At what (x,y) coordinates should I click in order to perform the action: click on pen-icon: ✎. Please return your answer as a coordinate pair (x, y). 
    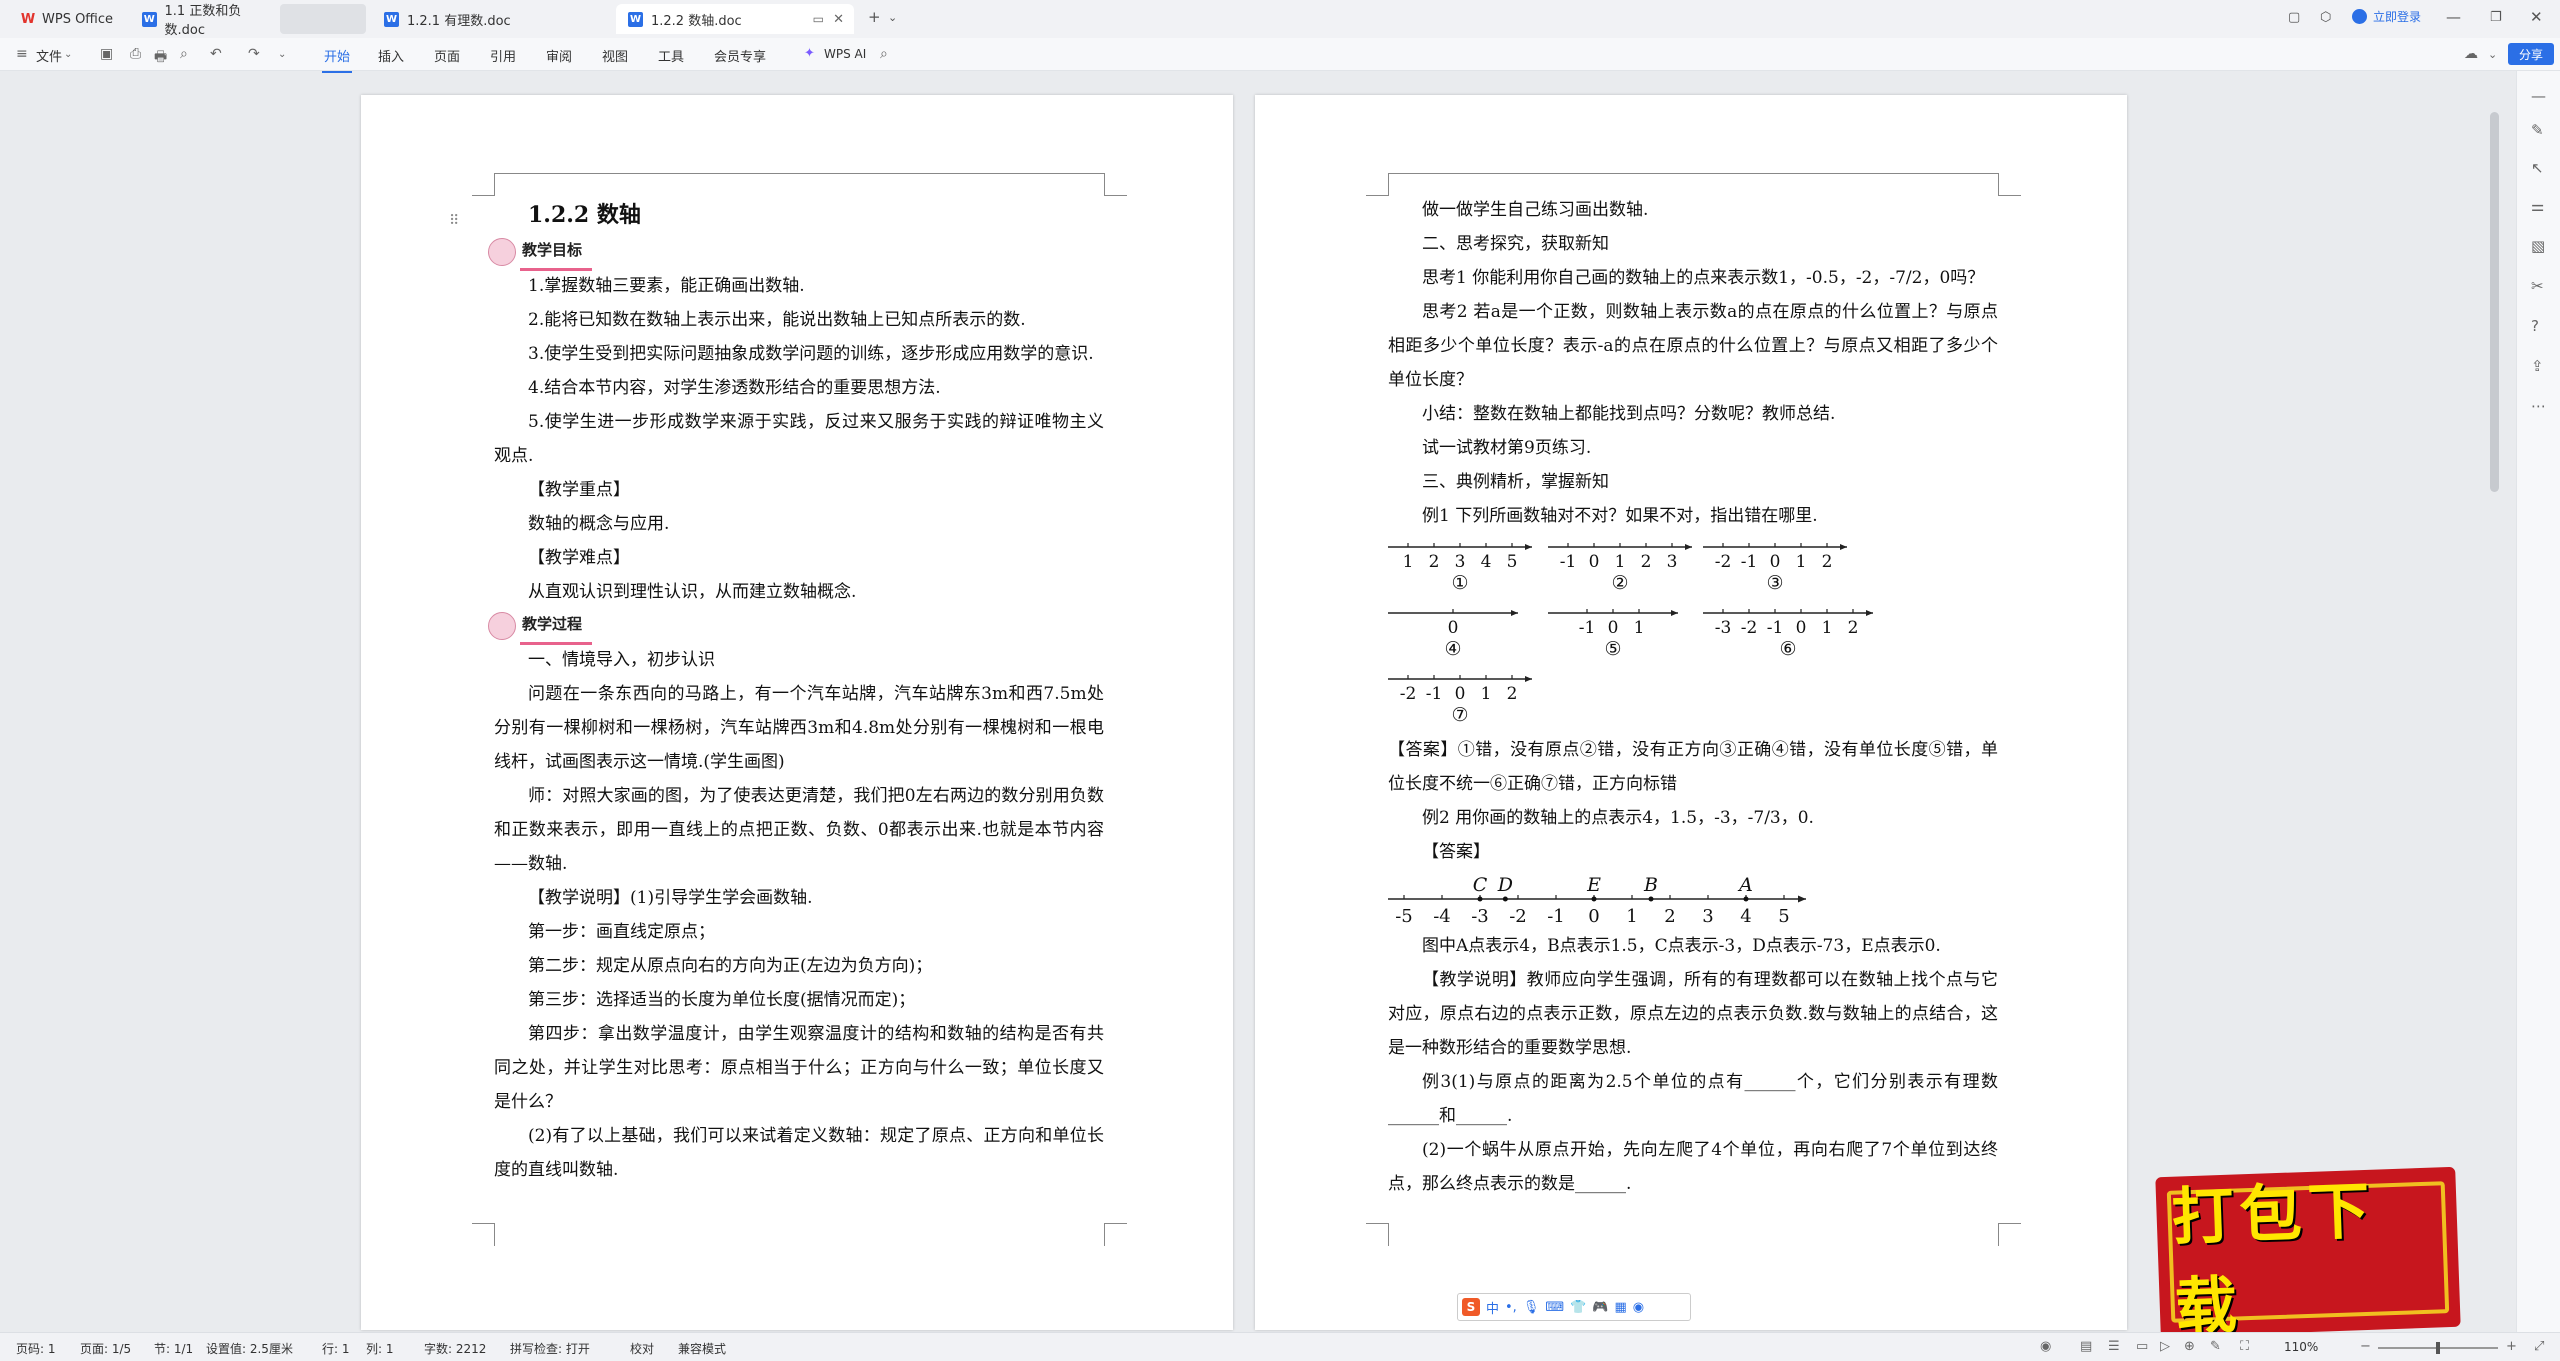
    Looking at the image, I should click on (2537, 130).